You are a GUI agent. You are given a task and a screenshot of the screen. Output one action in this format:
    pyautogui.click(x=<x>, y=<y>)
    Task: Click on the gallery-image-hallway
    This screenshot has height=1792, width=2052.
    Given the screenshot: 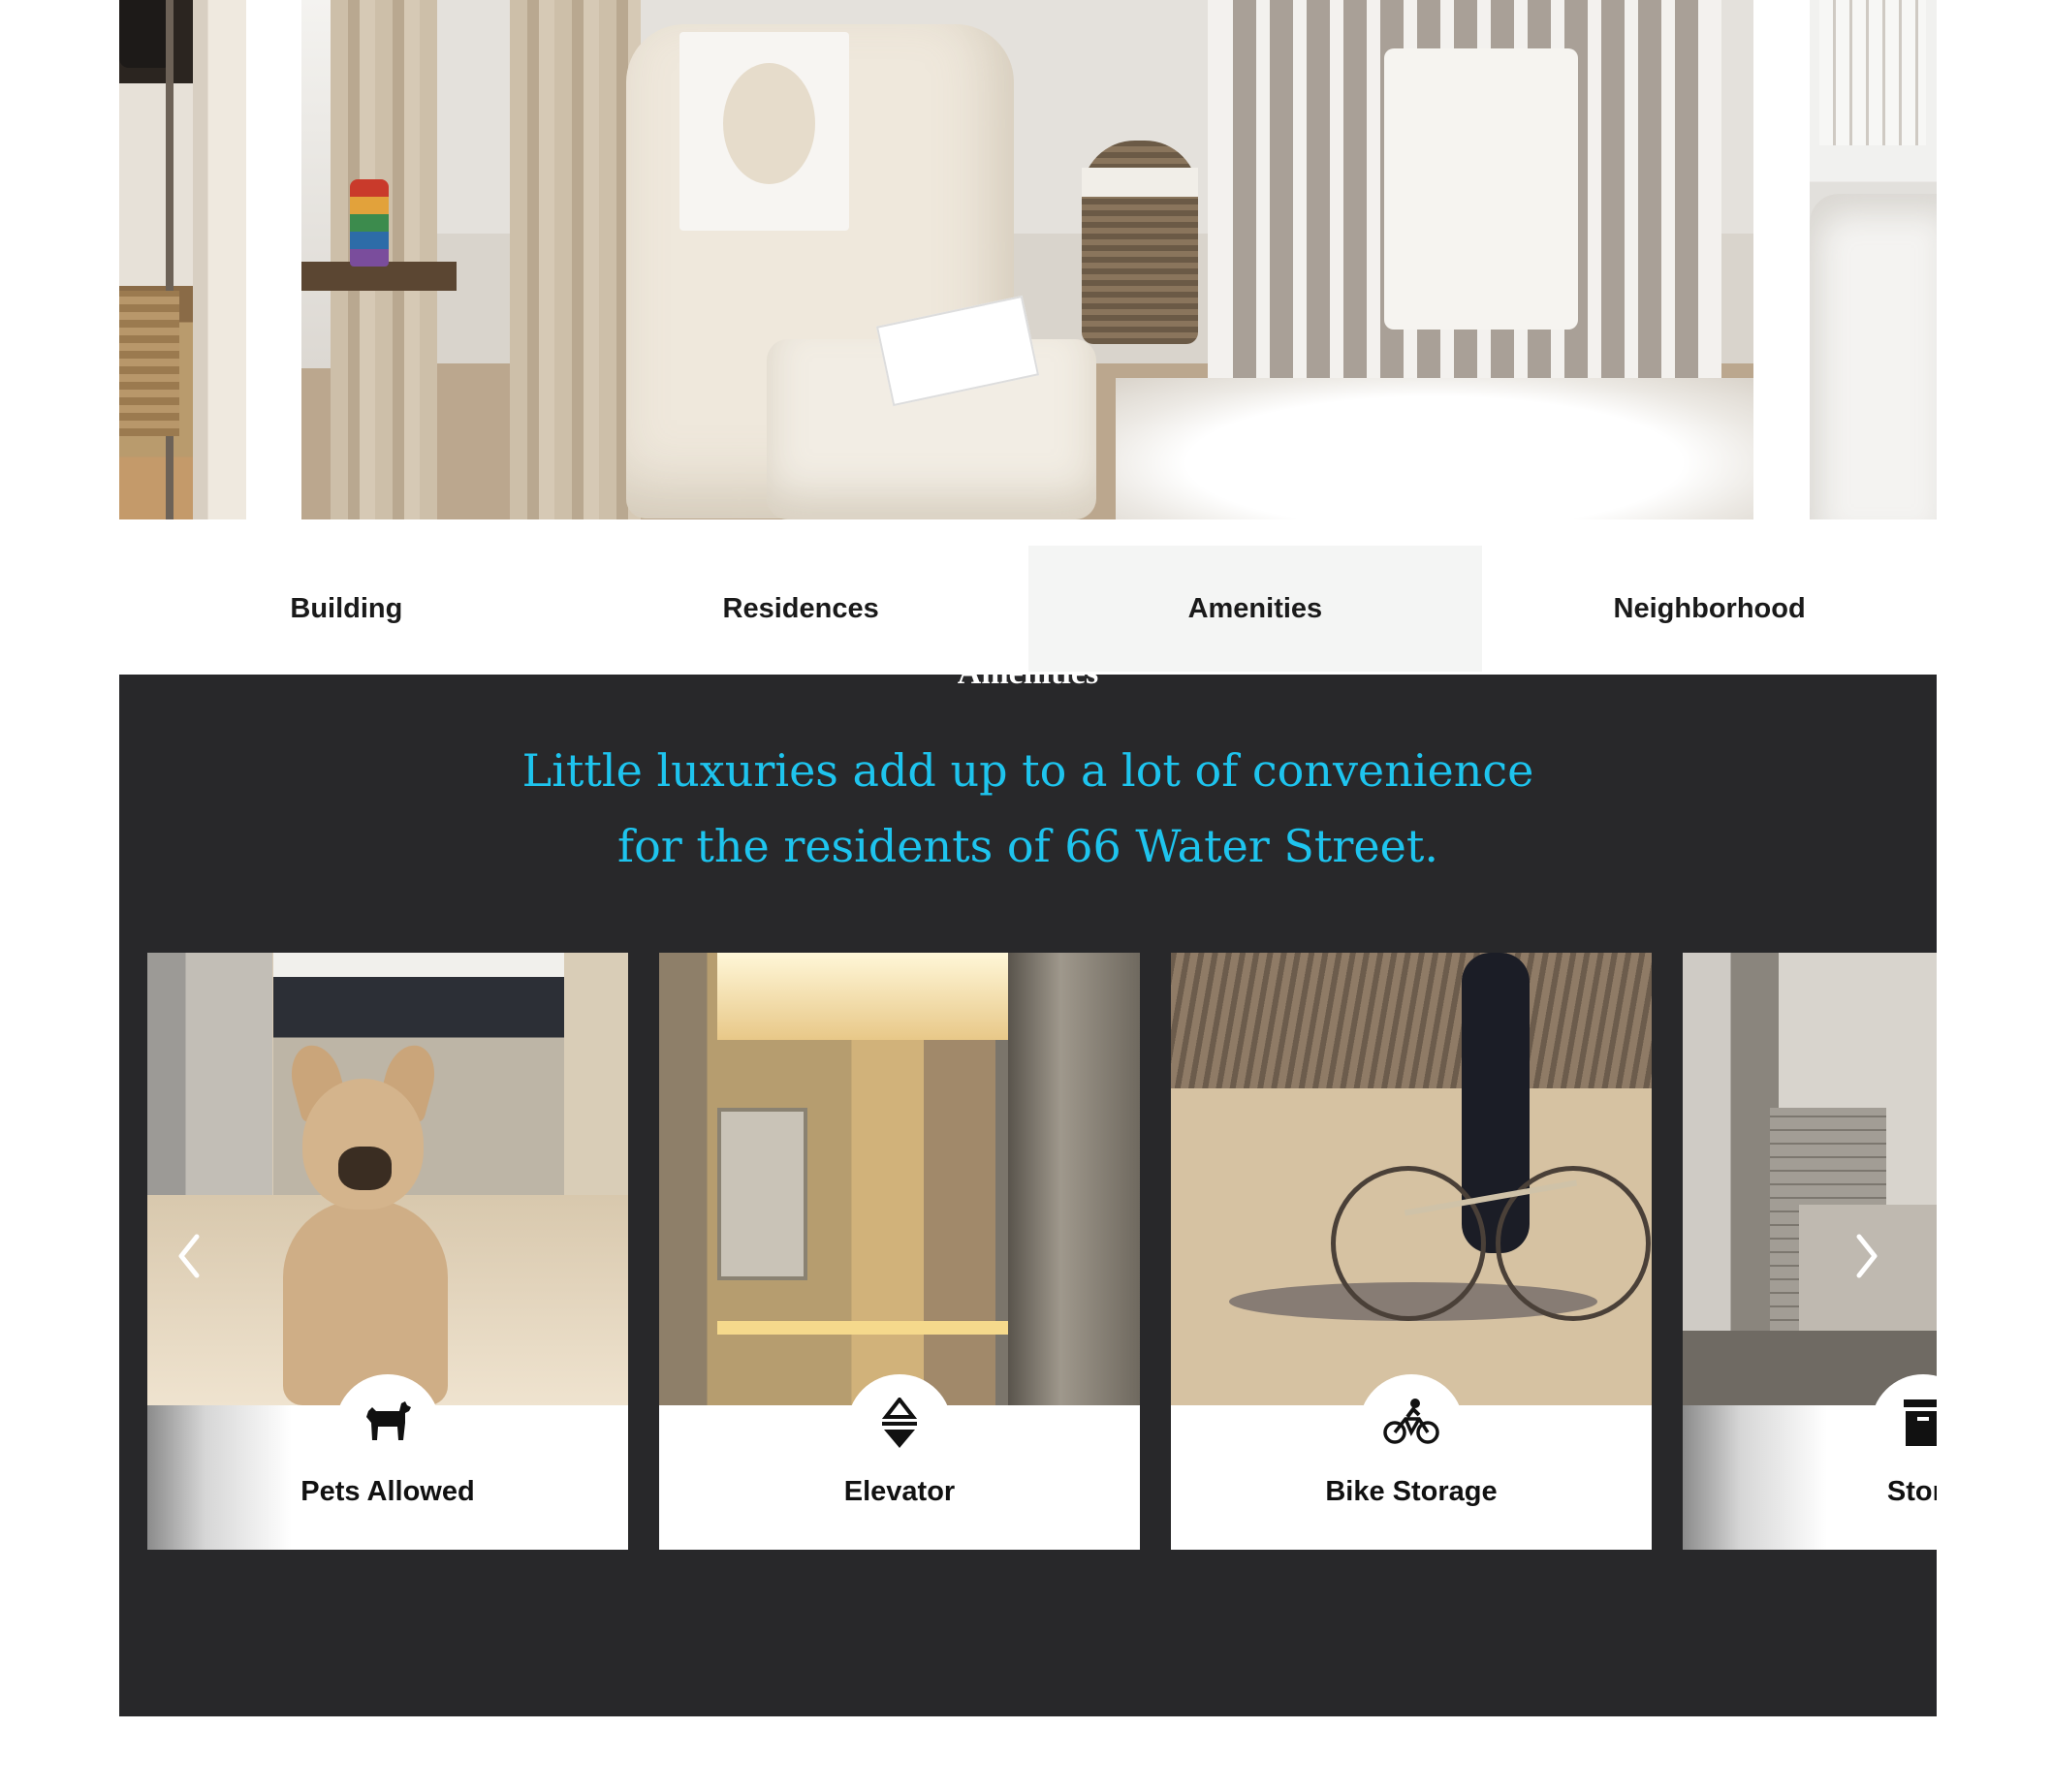 What is the action you would take?
    pyautogui.click(x=182, y=259)
    